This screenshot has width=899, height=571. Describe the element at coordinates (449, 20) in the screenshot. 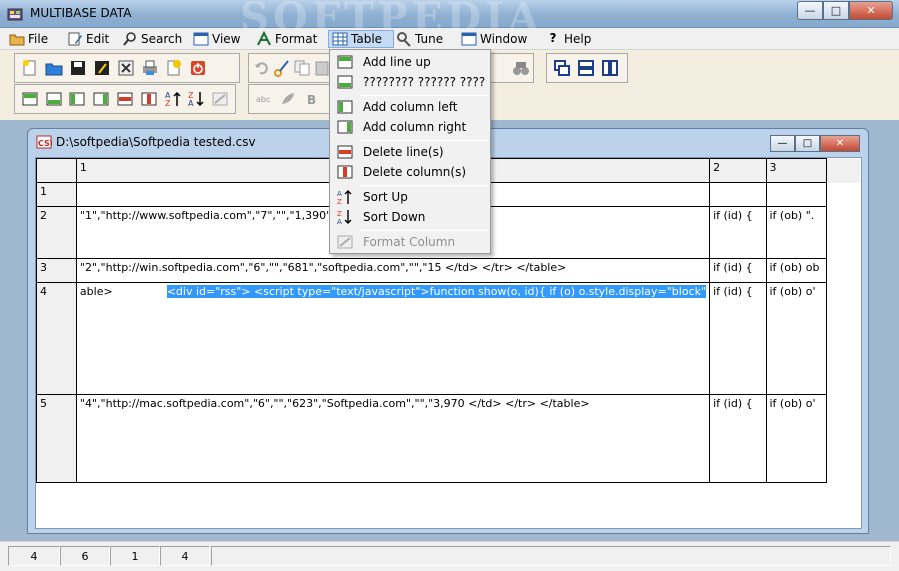

I see `app-titlebar: MULTIBASE DATA SOFTPEDIA — □ ✕` at that location.